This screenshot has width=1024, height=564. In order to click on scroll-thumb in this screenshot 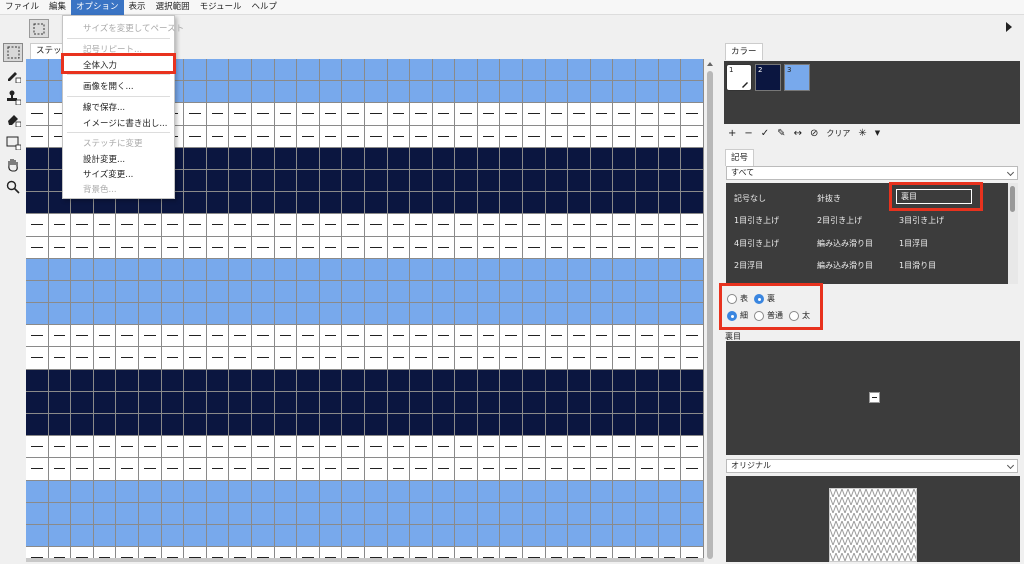, I will do `click(710, 315)`.